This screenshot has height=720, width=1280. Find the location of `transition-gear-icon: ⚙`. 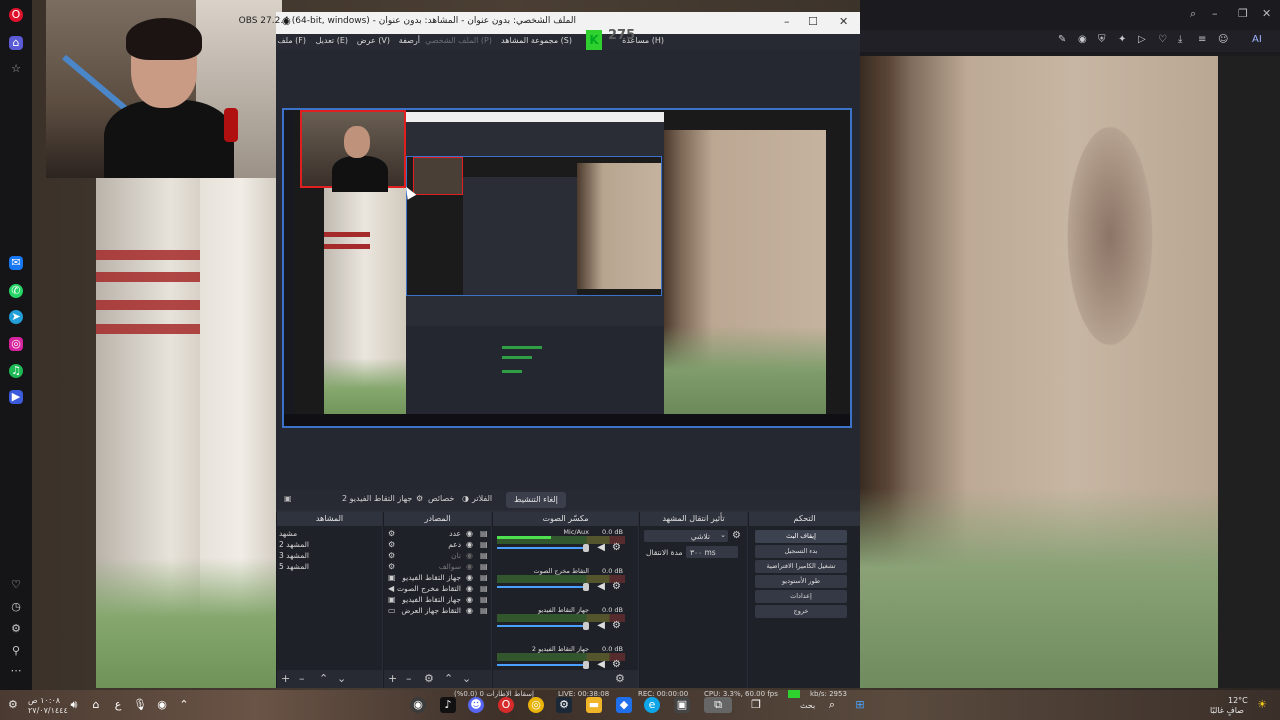

transition-gear-icon: ⚙ is located at coordinates (736, 535).